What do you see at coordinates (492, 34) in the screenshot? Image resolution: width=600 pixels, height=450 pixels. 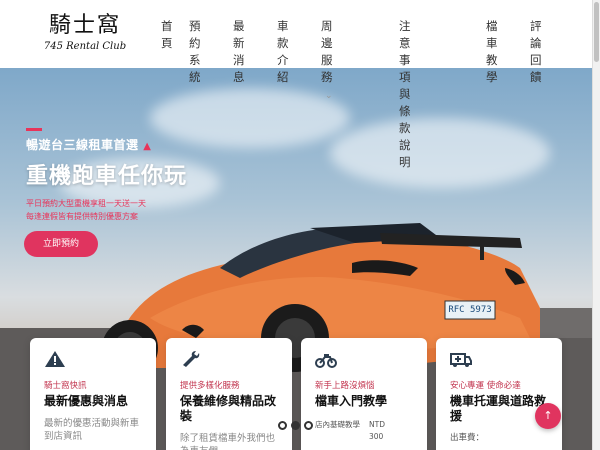 I see `nav-tutorial-label-1: 檔車` at bounding box center [492, 34].